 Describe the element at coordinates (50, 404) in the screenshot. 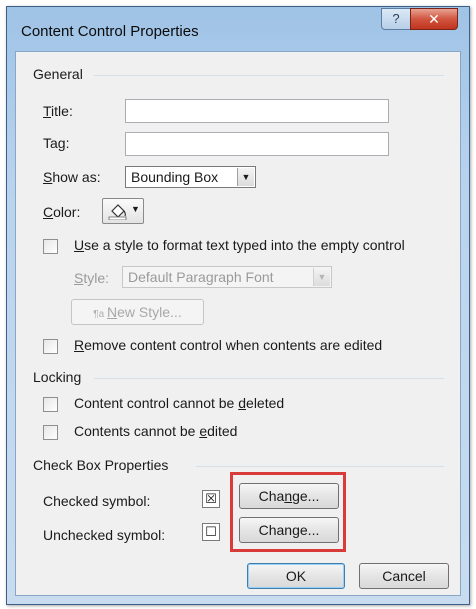

I see `cannot-delete-checkbox` at that location.